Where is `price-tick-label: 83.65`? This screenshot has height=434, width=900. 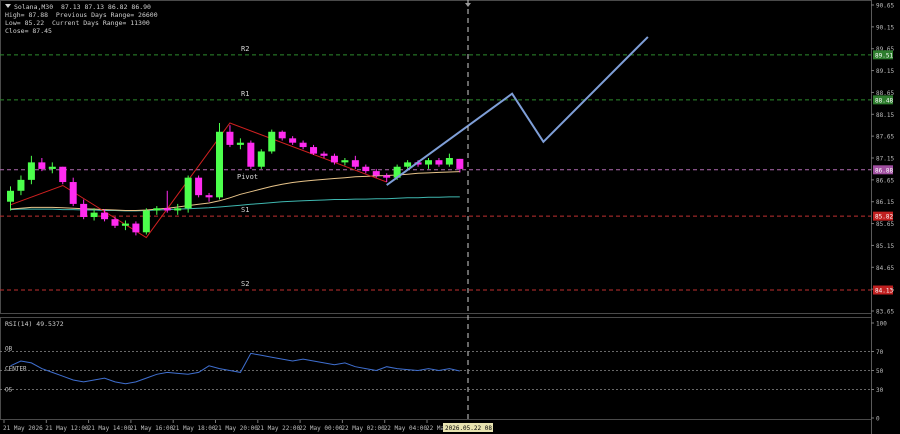 price-tick-label: 83.65 is located at coordinates (885, 312).